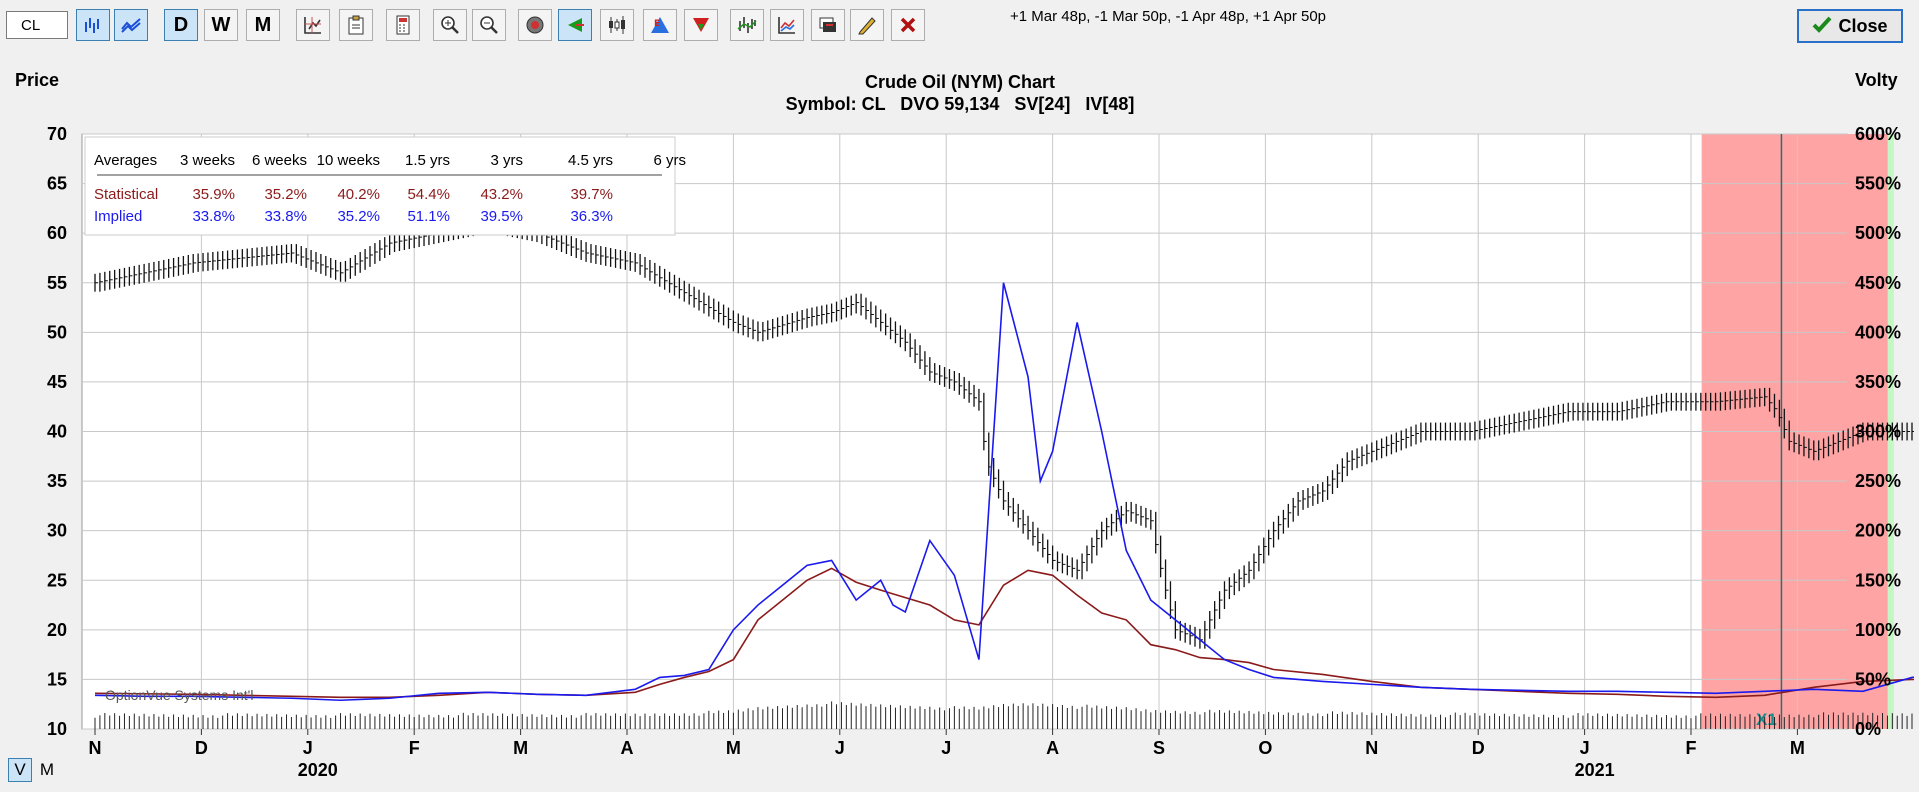 The height and width of the screenshot is (792, 1919). What do you see at coordinates (57, 134) in the screenshot?
I see `y-tick-label-left: 70` at bounding box center [57, 134].